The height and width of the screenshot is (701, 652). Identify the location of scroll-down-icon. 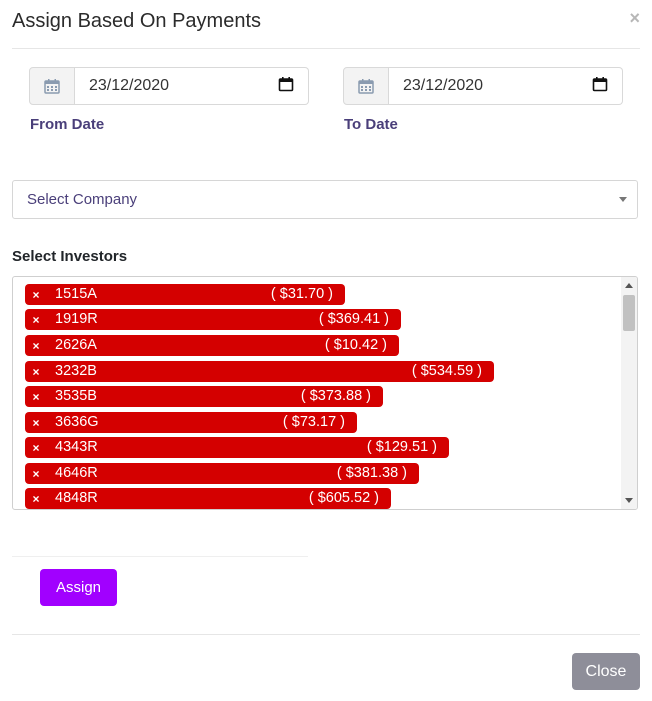
(629, 500).